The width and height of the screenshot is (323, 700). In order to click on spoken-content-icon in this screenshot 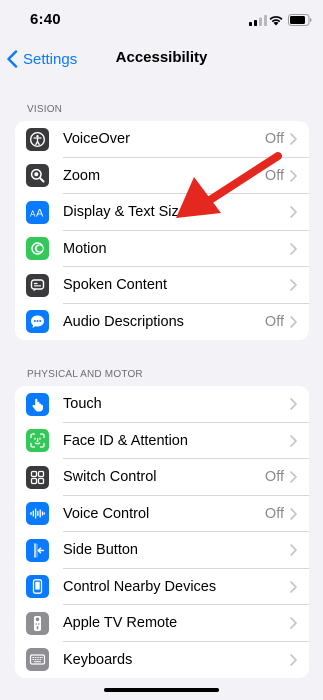, I will do `click(37, 285)`.